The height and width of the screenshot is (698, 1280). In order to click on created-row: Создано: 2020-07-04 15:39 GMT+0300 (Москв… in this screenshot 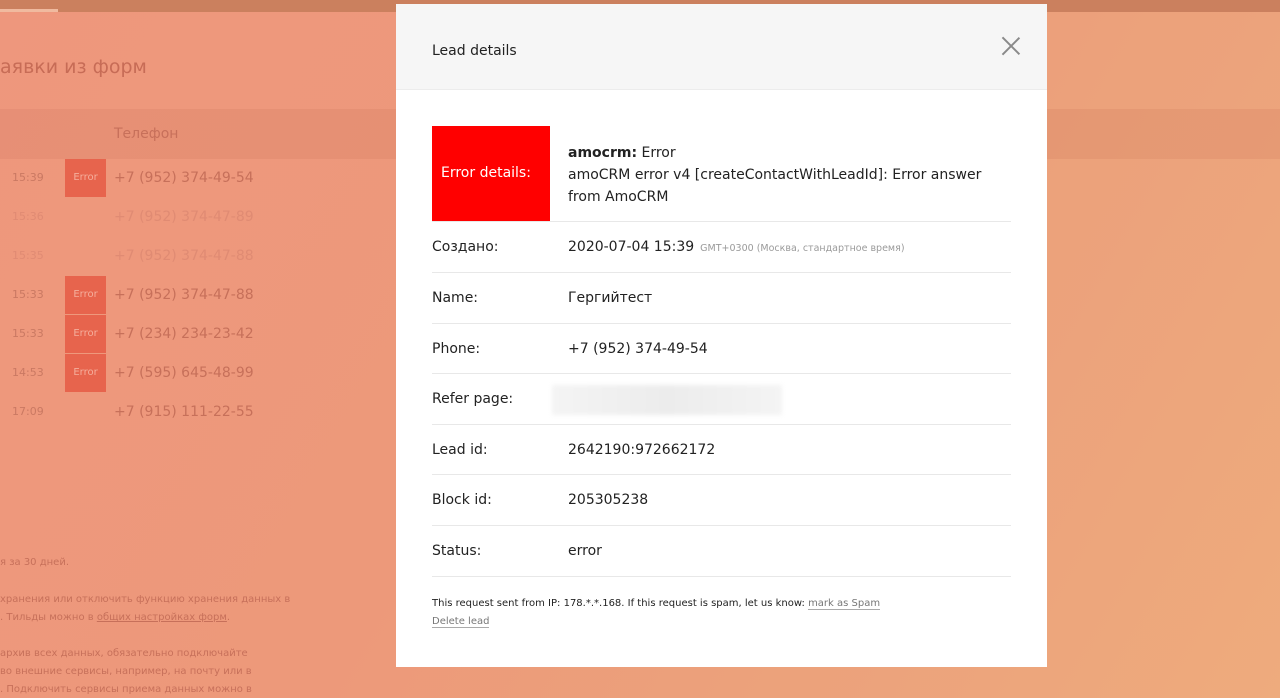, I will do `click(721, 247)`.